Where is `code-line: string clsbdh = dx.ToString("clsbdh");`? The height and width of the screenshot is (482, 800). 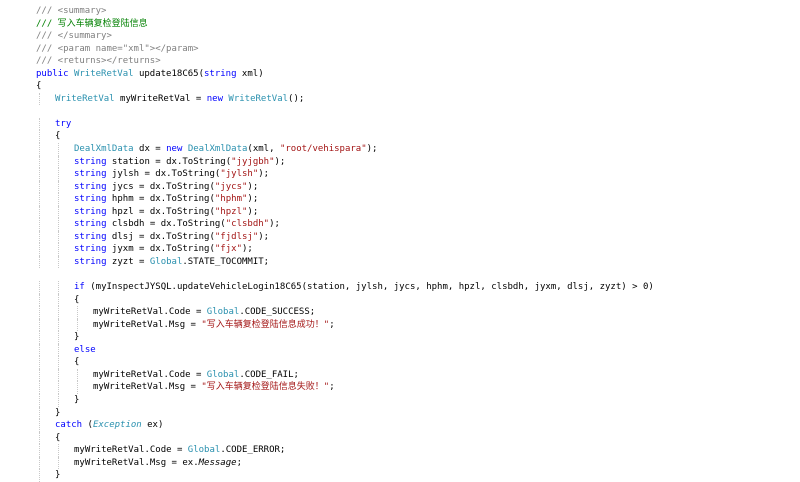
code-line: string clsbdh = dx.ToString("clsbdh"); is located at coordinates (418, 224).